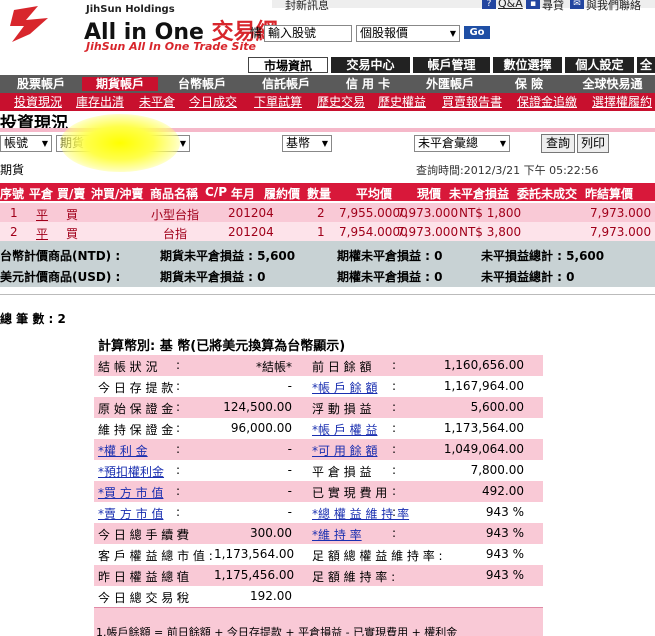 The width and height of the screenshot is (655, 636). I want to click on nav-credit-card: 信 用 卡, so click(368, 84).